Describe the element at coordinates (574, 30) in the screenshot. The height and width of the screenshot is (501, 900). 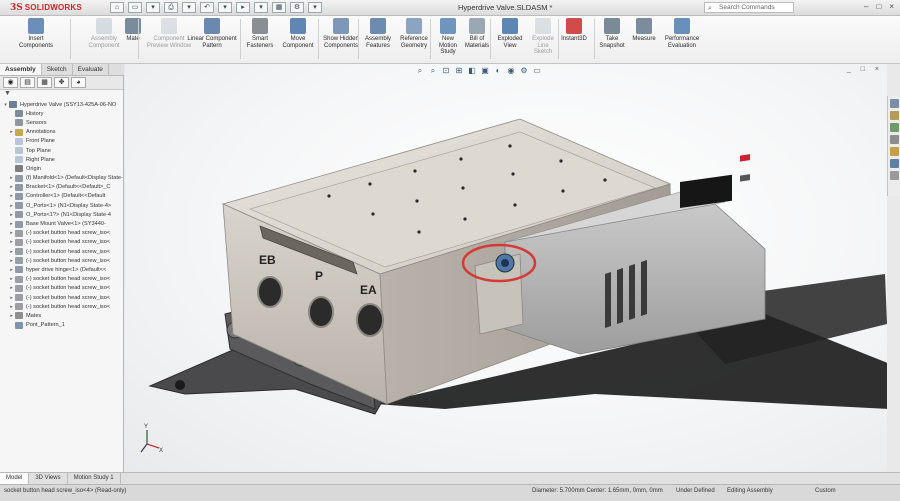
I see `instant3d-button: Instant3D` at that location.